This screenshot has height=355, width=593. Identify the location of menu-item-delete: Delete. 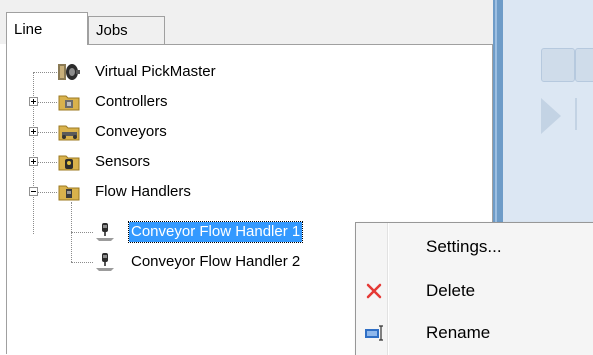
(474, 291).